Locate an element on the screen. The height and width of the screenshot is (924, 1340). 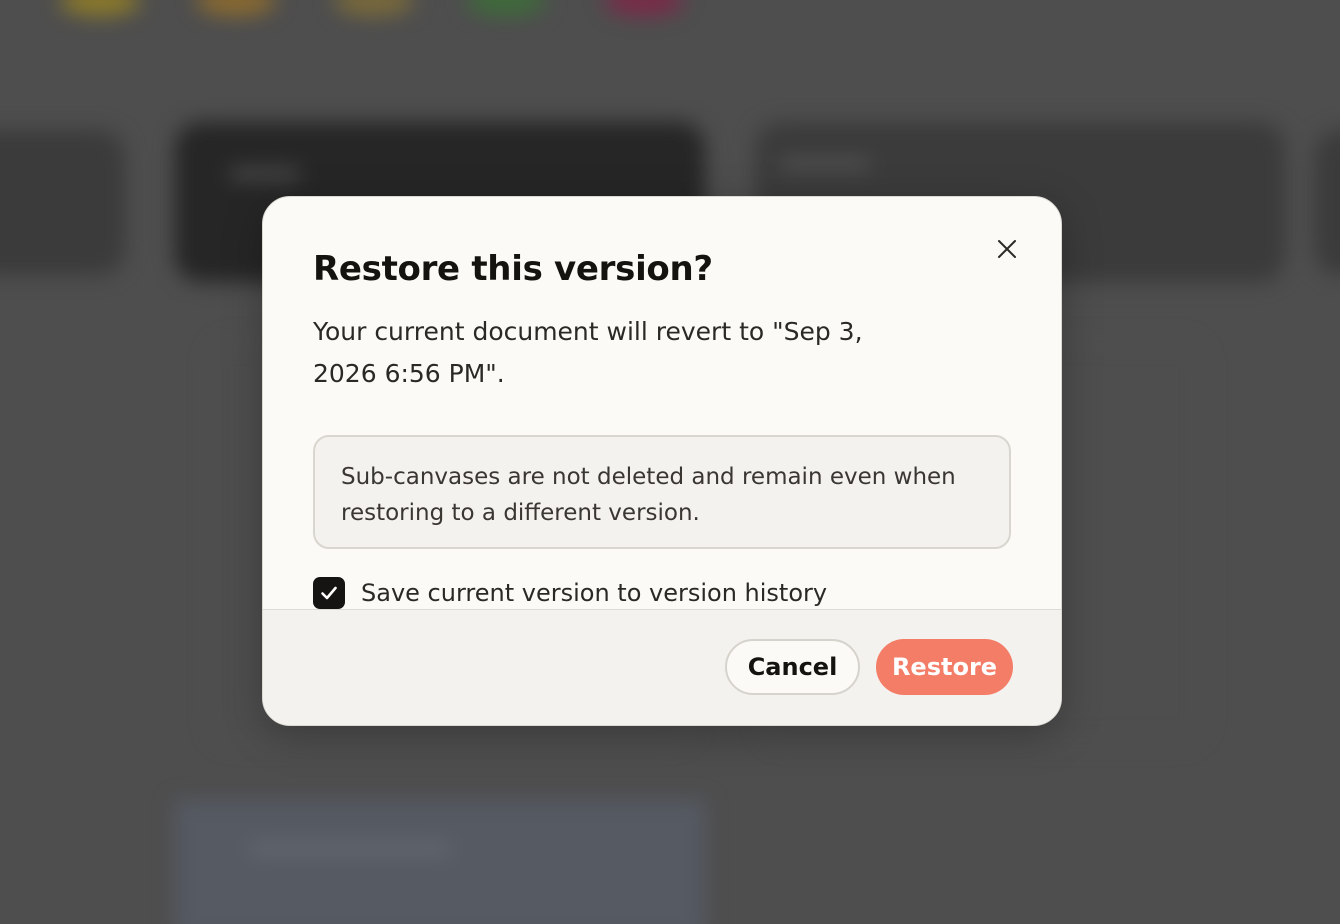
save-version-label: Save current version to version history is located at coordinates (594, 593).